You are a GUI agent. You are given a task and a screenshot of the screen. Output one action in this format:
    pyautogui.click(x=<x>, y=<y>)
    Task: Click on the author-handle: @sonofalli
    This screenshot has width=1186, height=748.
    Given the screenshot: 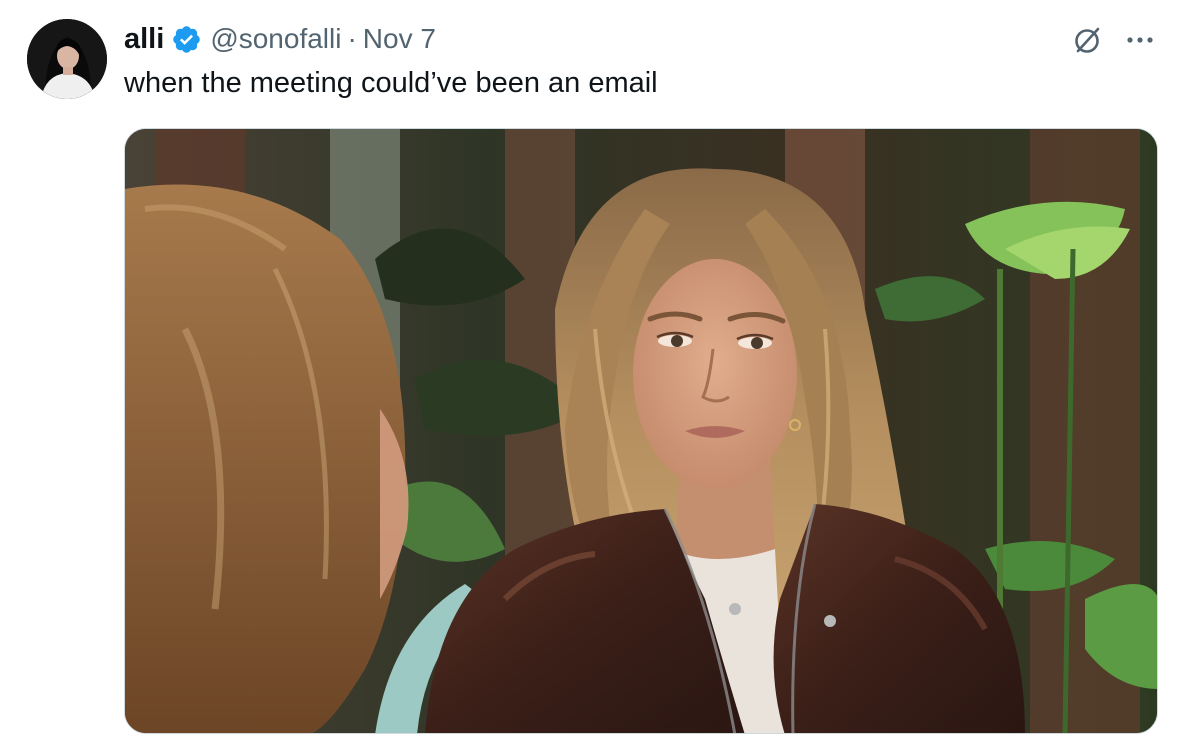 What is the action you would take?
    pyautogui.click(x=275, y=39)
    